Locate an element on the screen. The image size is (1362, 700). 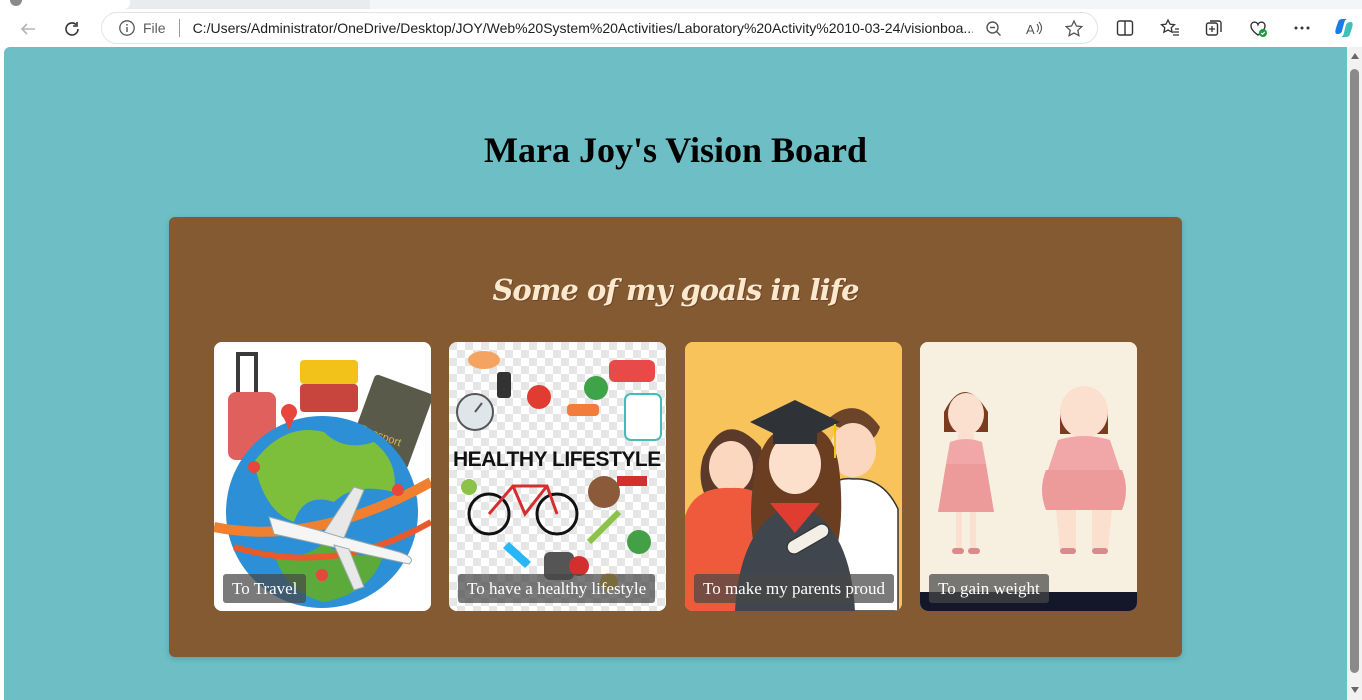
goal-caption: To gain weight is located at coordinates (989, 588).